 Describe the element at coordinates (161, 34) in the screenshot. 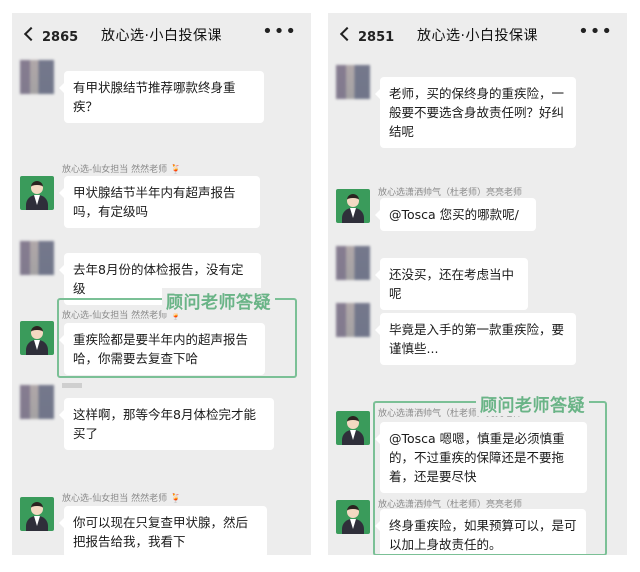

I see `chat-header: 2865 放心选·小白投保课 •••` at that location.